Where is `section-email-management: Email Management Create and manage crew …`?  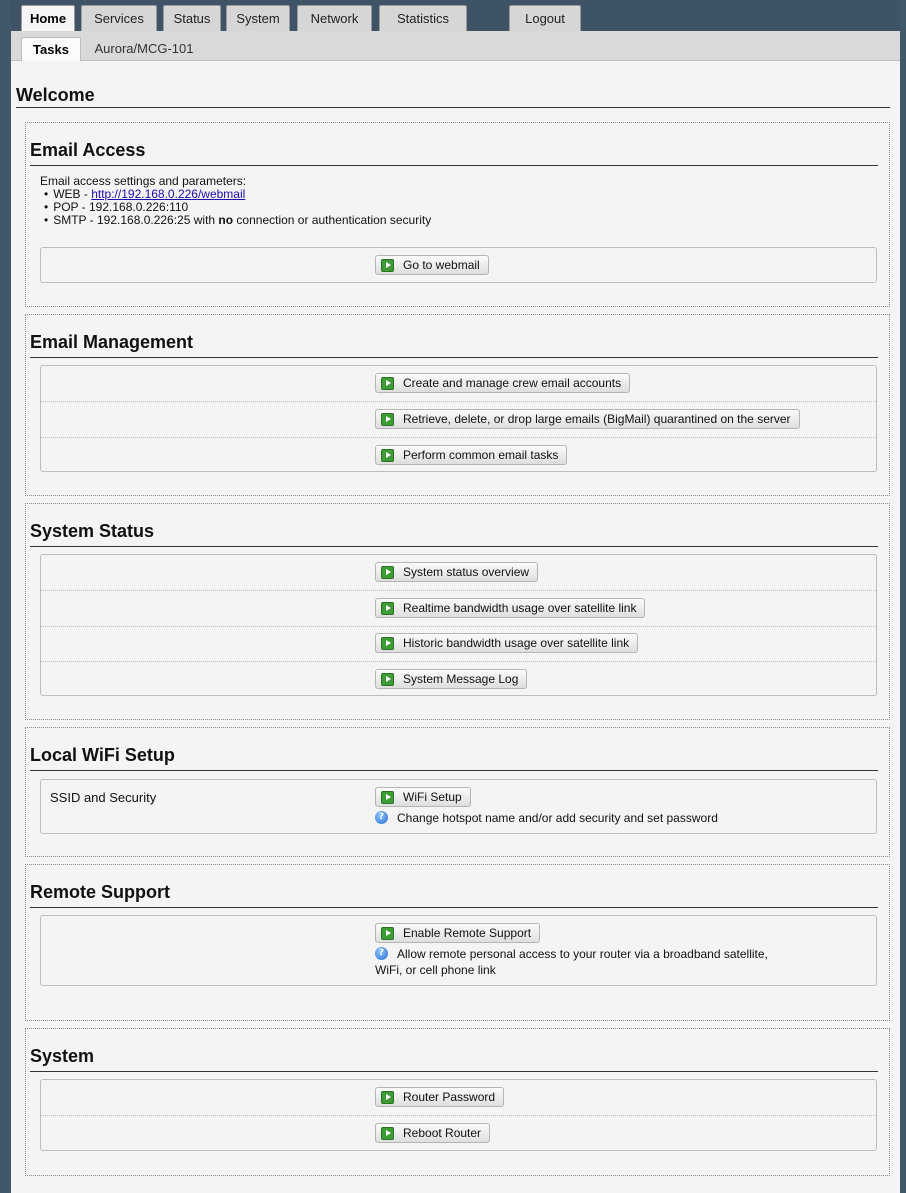
section-email-management: Email Management Create and manage crew … is located at coordinates (457, 405).